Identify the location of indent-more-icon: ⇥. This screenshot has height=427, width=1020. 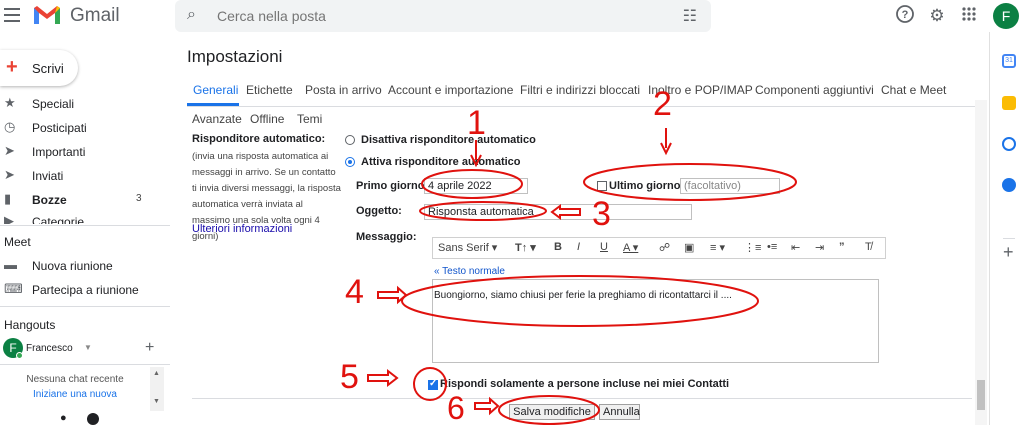
(819, 247).